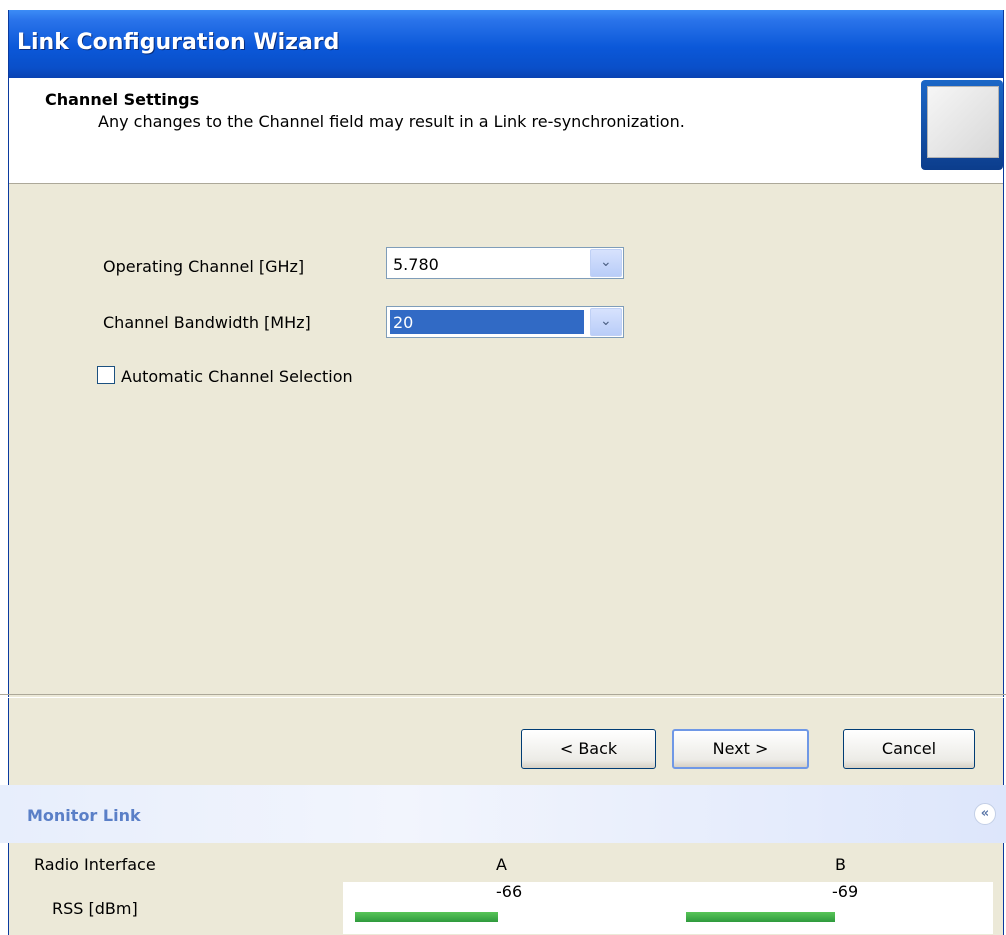 Image resolution: width=1006 pixels, height=935 pixels. I want to click on cancel-button: Cancel, so click(909, 749).